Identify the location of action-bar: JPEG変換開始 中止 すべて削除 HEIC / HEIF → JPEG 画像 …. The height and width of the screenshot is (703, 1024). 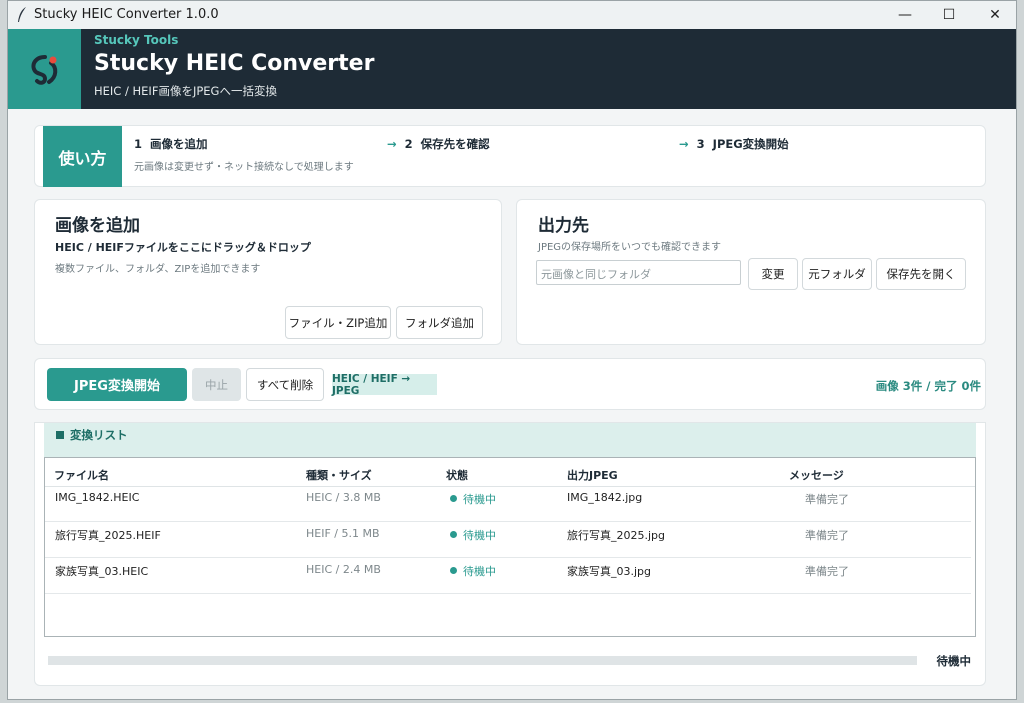
(510, 384).